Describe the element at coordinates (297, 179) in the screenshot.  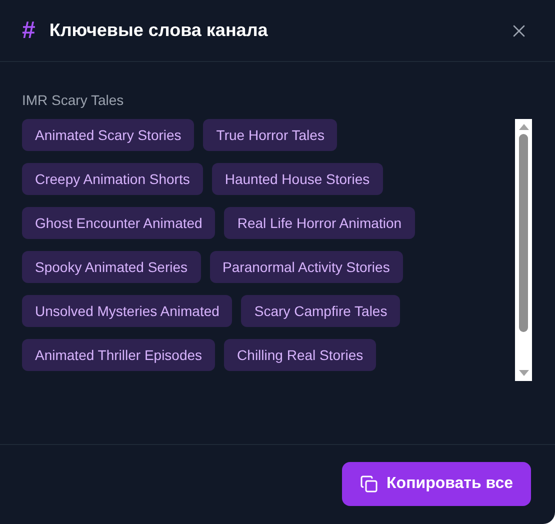
I see `keyword-tag: Haunted House Stories` at that location.